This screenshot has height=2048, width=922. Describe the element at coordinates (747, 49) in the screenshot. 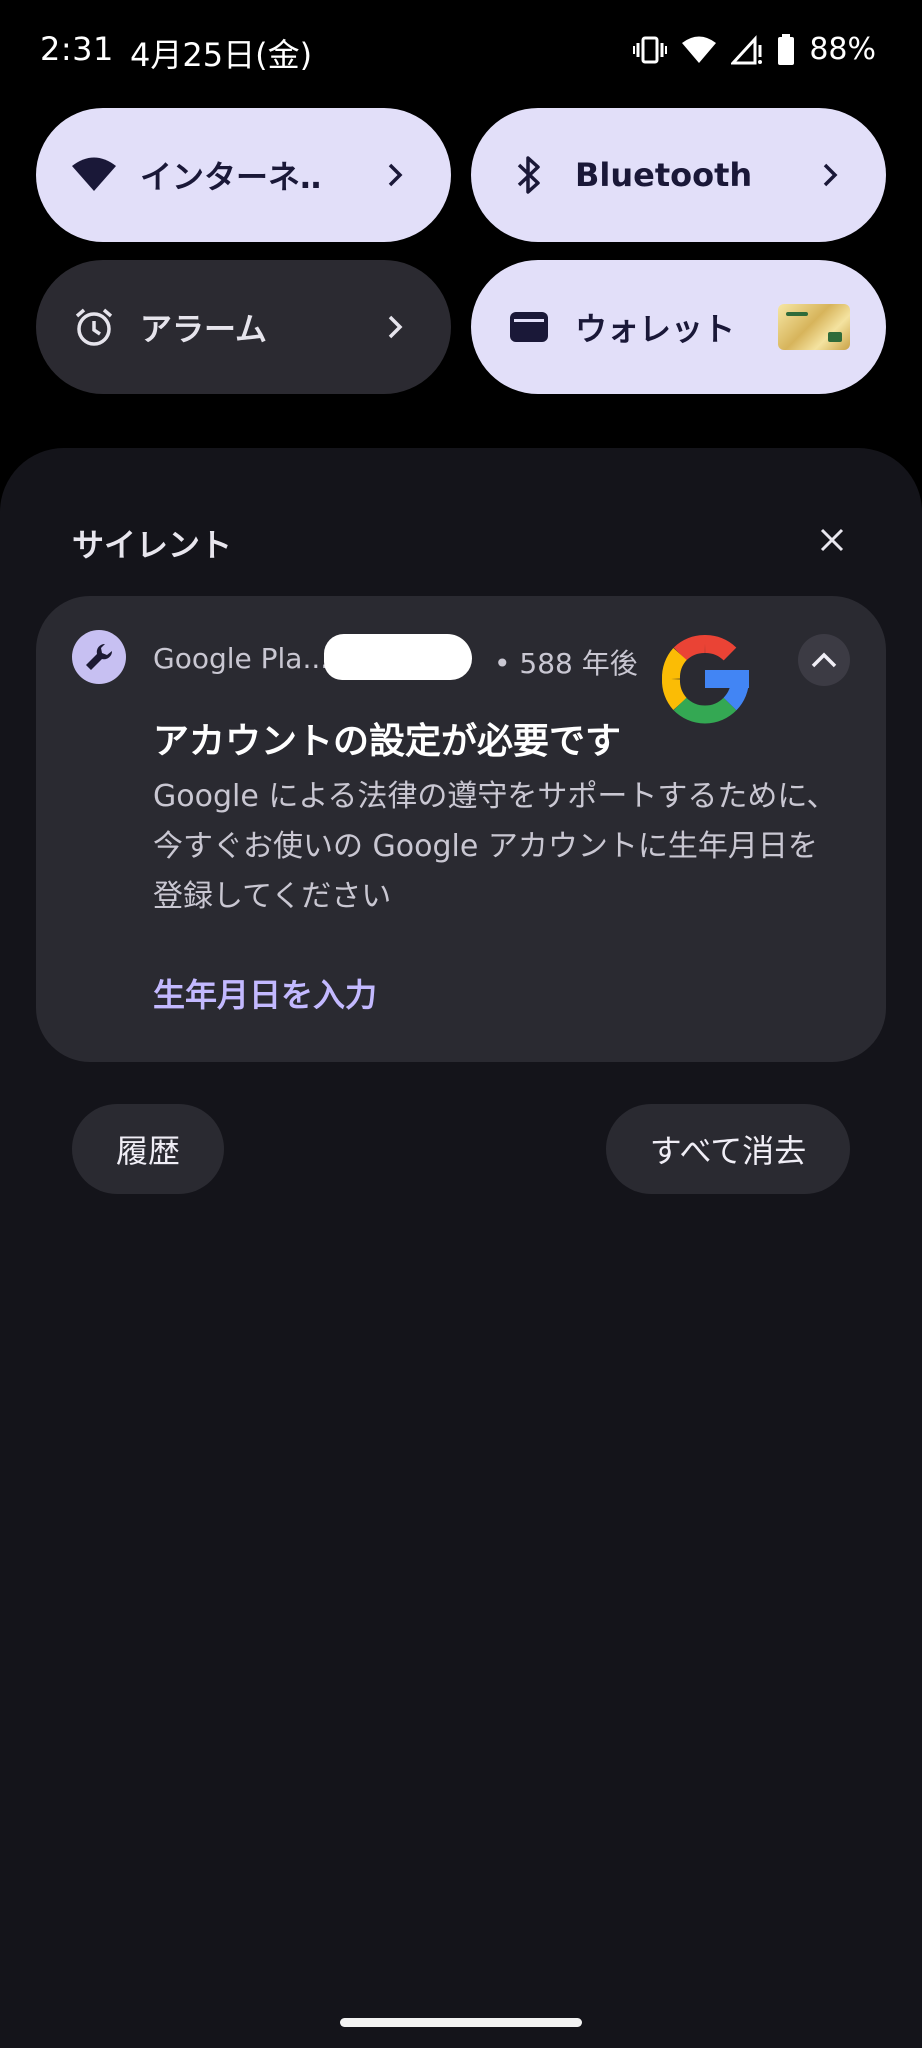

I see `cellular-signal-icon` at that location.